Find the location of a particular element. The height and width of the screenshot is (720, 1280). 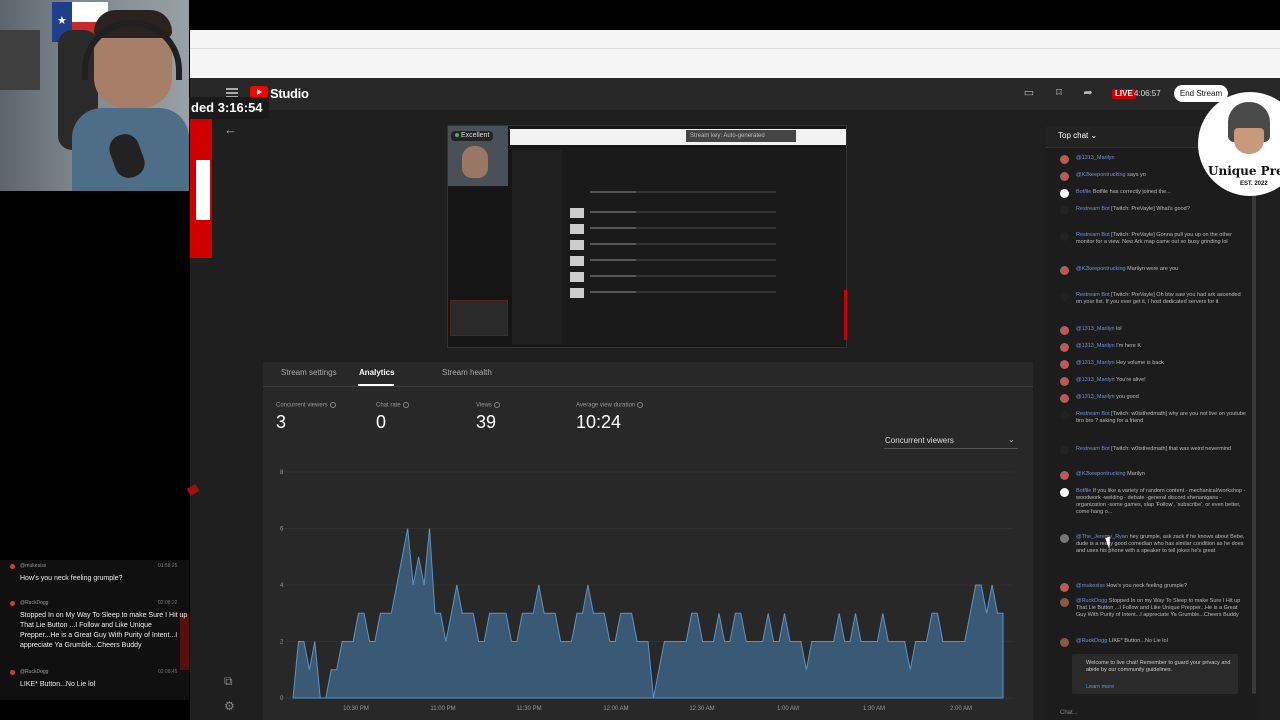

chat-author: @K2keepontrucking is located at coordinates (1102, 269).